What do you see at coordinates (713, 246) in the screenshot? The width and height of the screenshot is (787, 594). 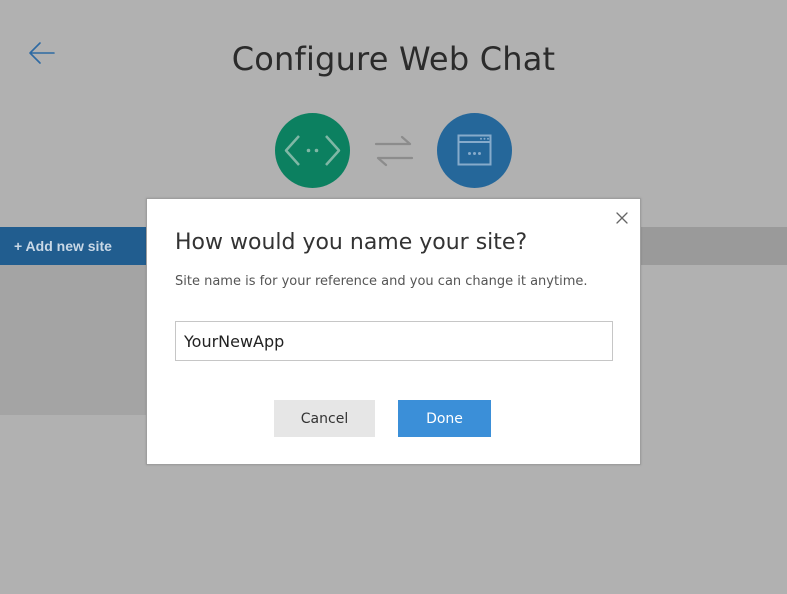 I see `header-strip` at bounding box center [713, 246].